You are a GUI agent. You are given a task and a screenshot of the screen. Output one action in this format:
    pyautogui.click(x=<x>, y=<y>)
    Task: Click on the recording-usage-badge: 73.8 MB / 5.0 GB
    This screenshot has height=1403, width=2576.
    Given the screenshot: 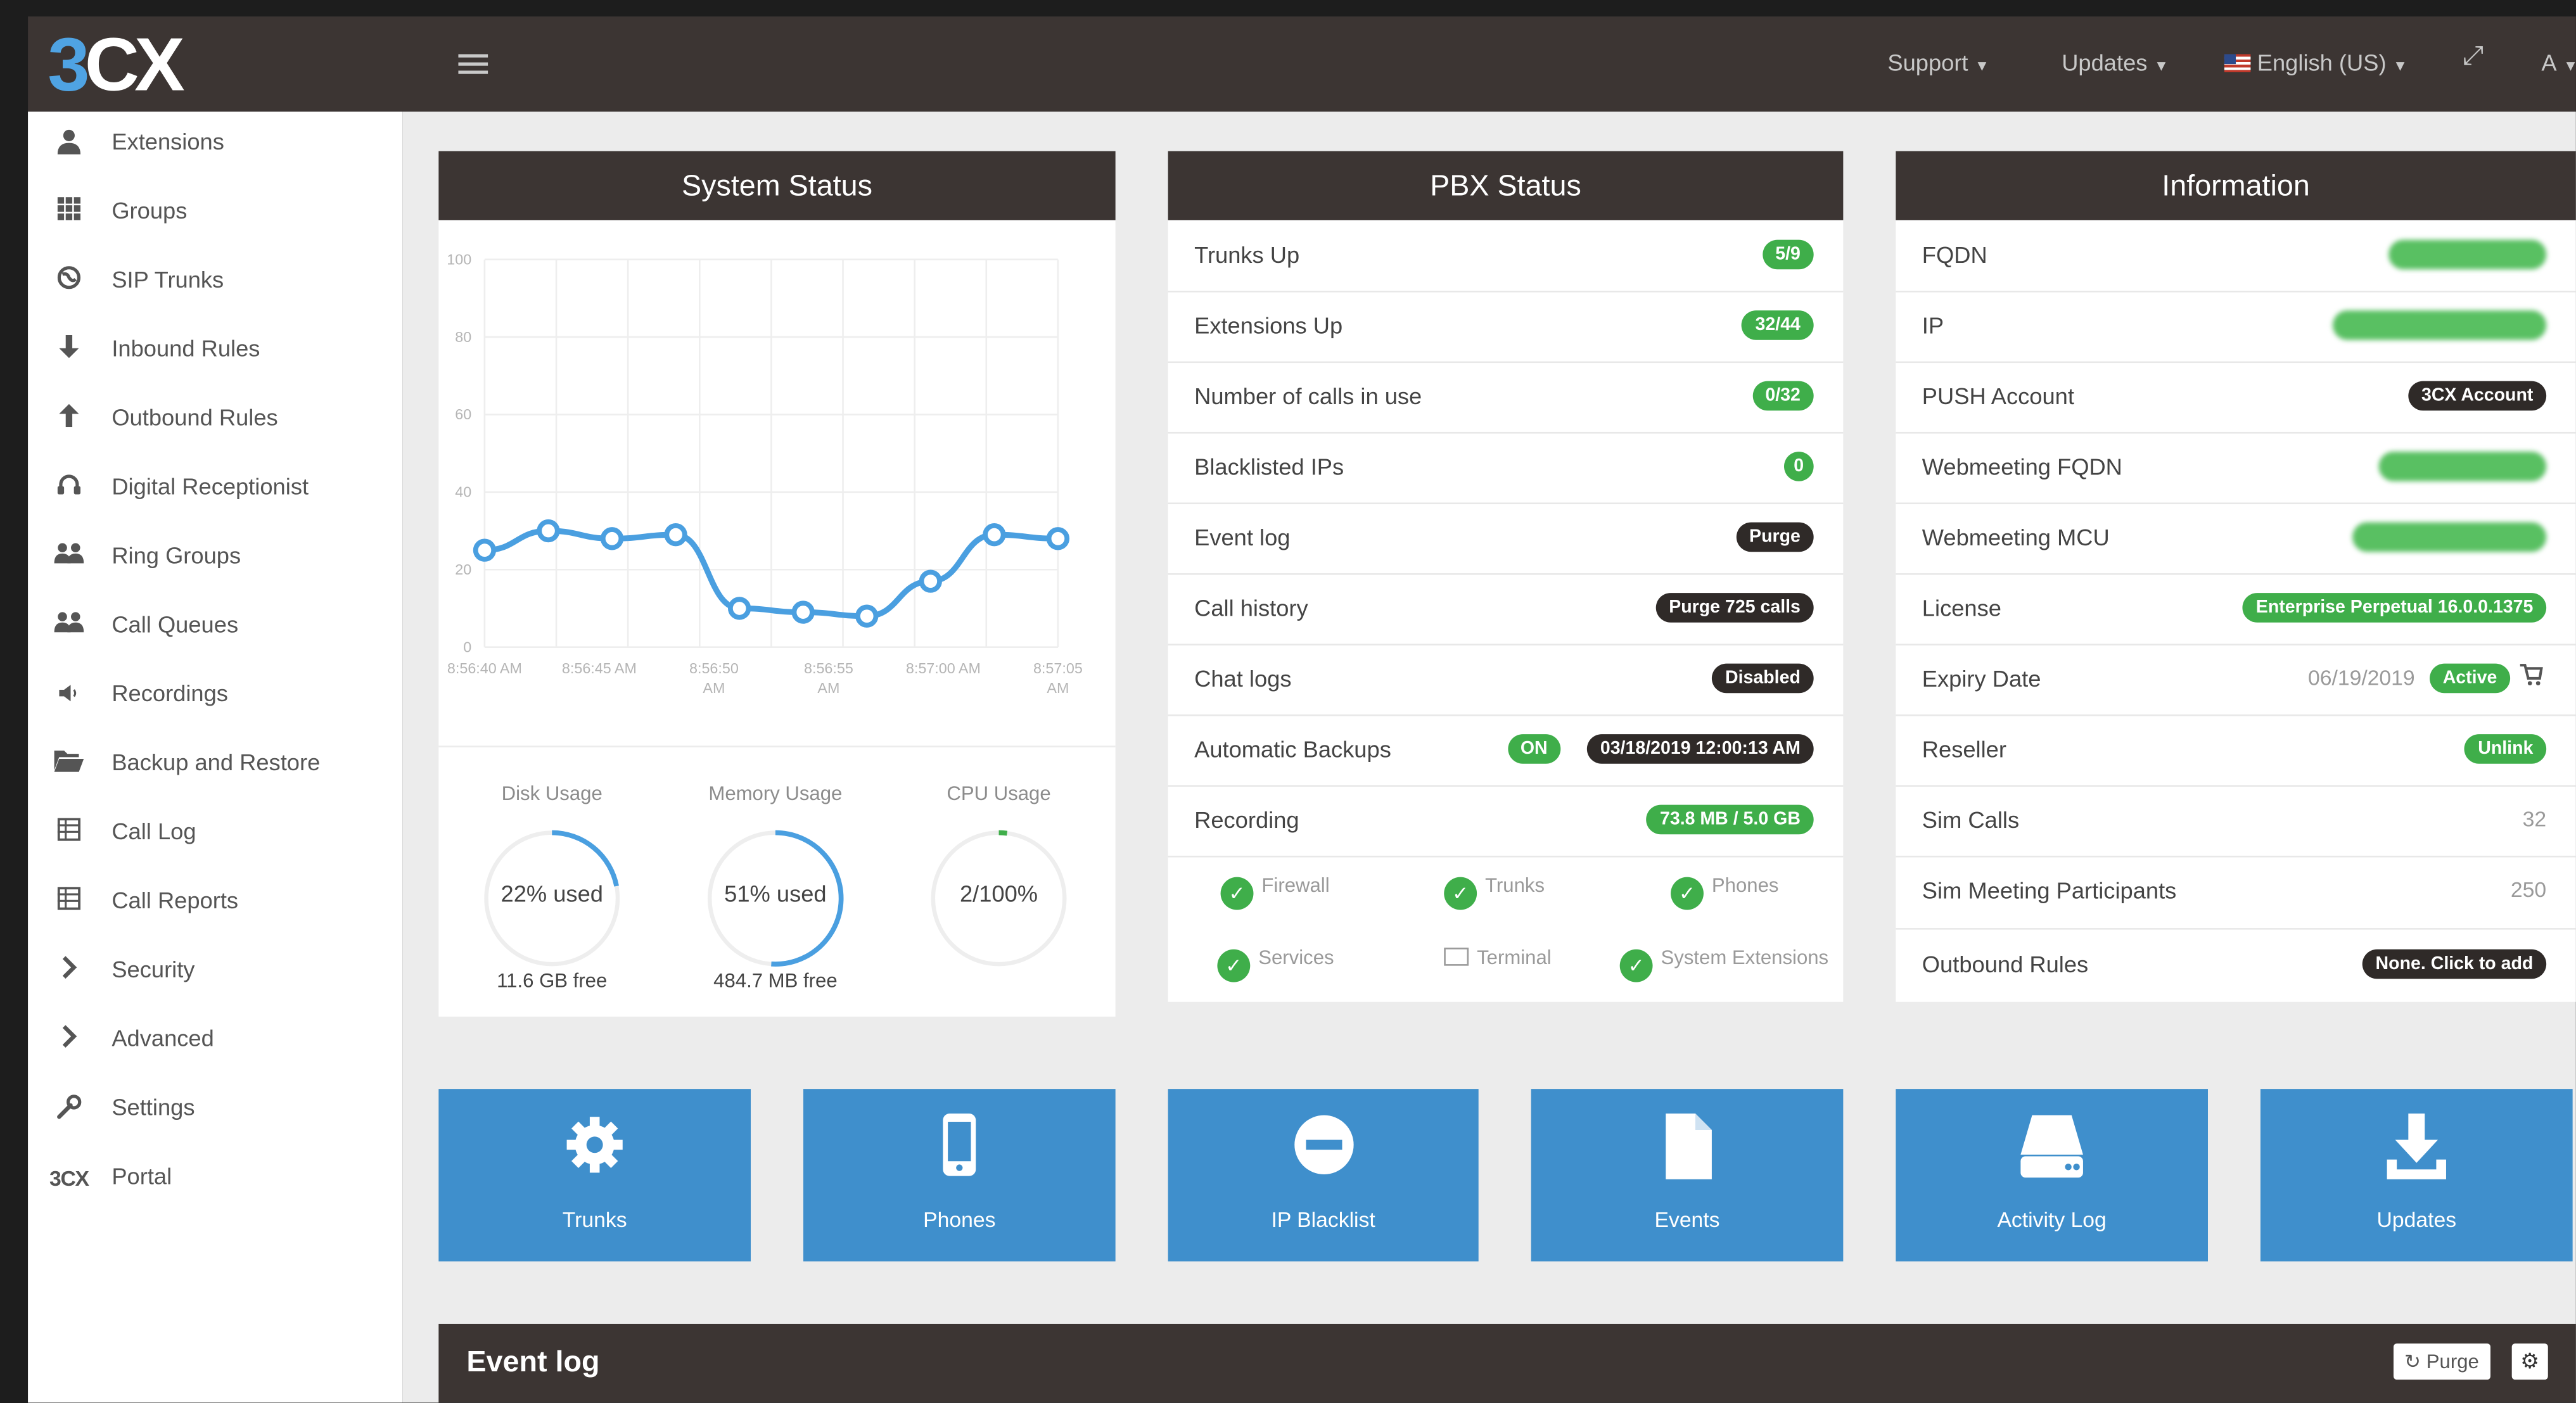 What is the action you would take?
    pyautogui.click(x=1730, y=819)
    